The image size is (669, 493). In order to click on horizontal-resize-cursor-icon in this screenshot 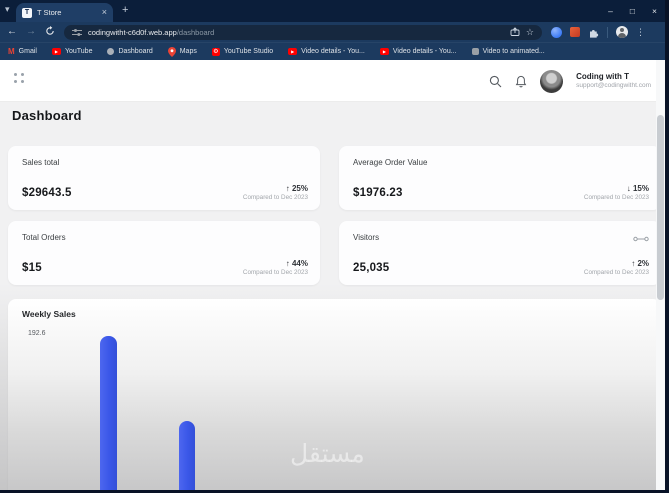, I will do `click(641, 239)`.